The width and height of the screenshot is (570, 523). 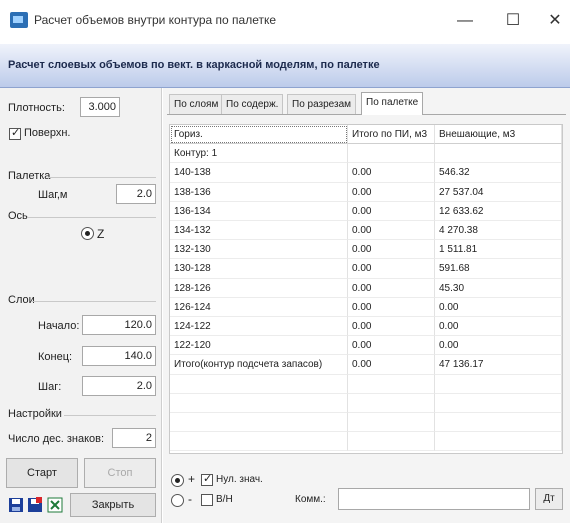 What do you see at coordinates (100, 107) in the screenshot?
I see `density-input: 3.000` at bounding box center [100, 107].